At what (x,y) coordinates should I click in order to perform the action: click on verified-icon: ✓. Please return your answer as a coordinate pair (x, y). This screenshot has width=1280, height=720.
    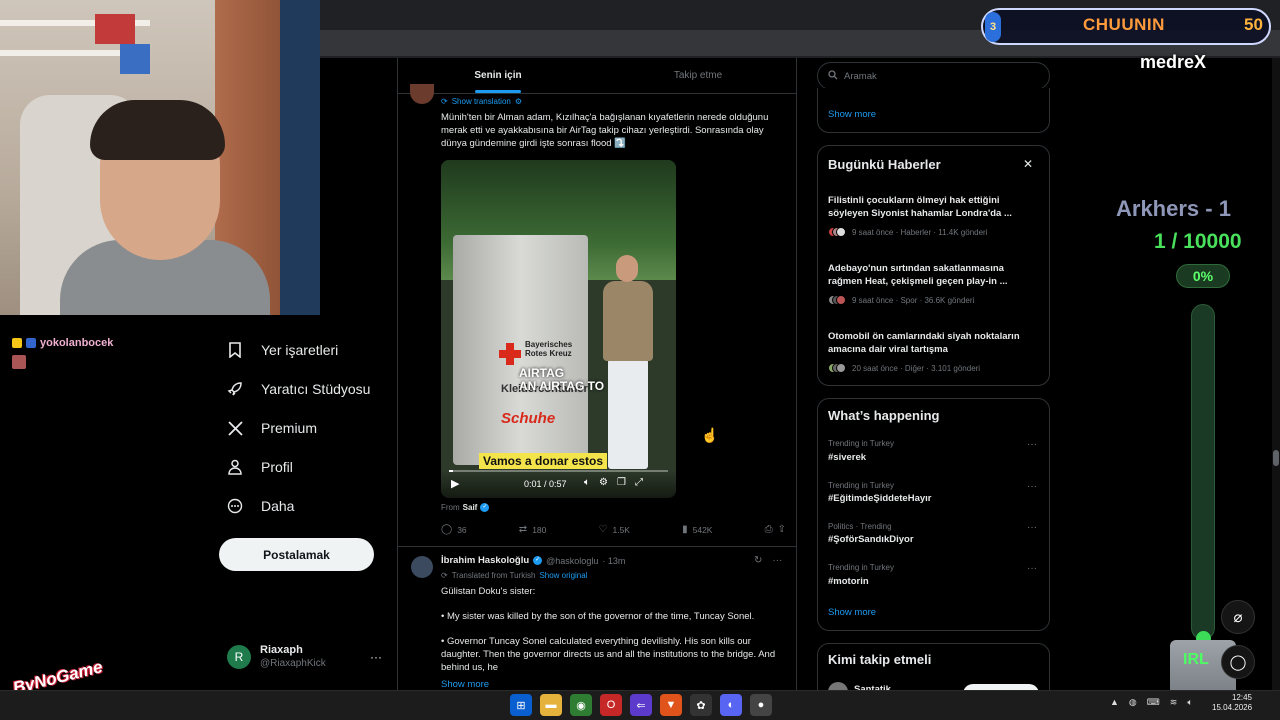
    Looking at the image, I should click on (538, 560).